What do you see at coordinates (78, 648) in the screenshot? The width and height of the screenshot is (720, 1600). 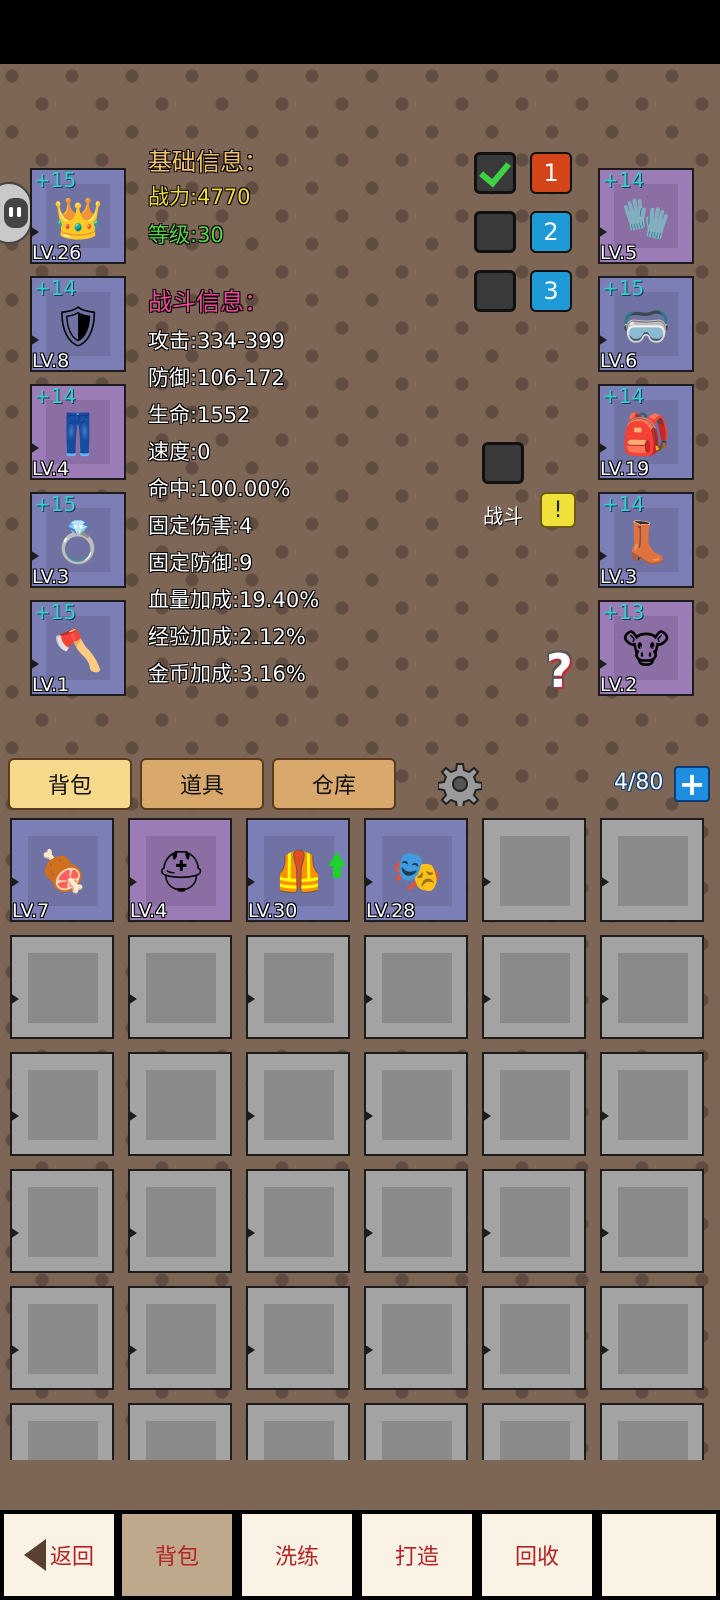 I see `equip-left-slot: 🪓 +15 LV.1` at bounding box center [78, 648].